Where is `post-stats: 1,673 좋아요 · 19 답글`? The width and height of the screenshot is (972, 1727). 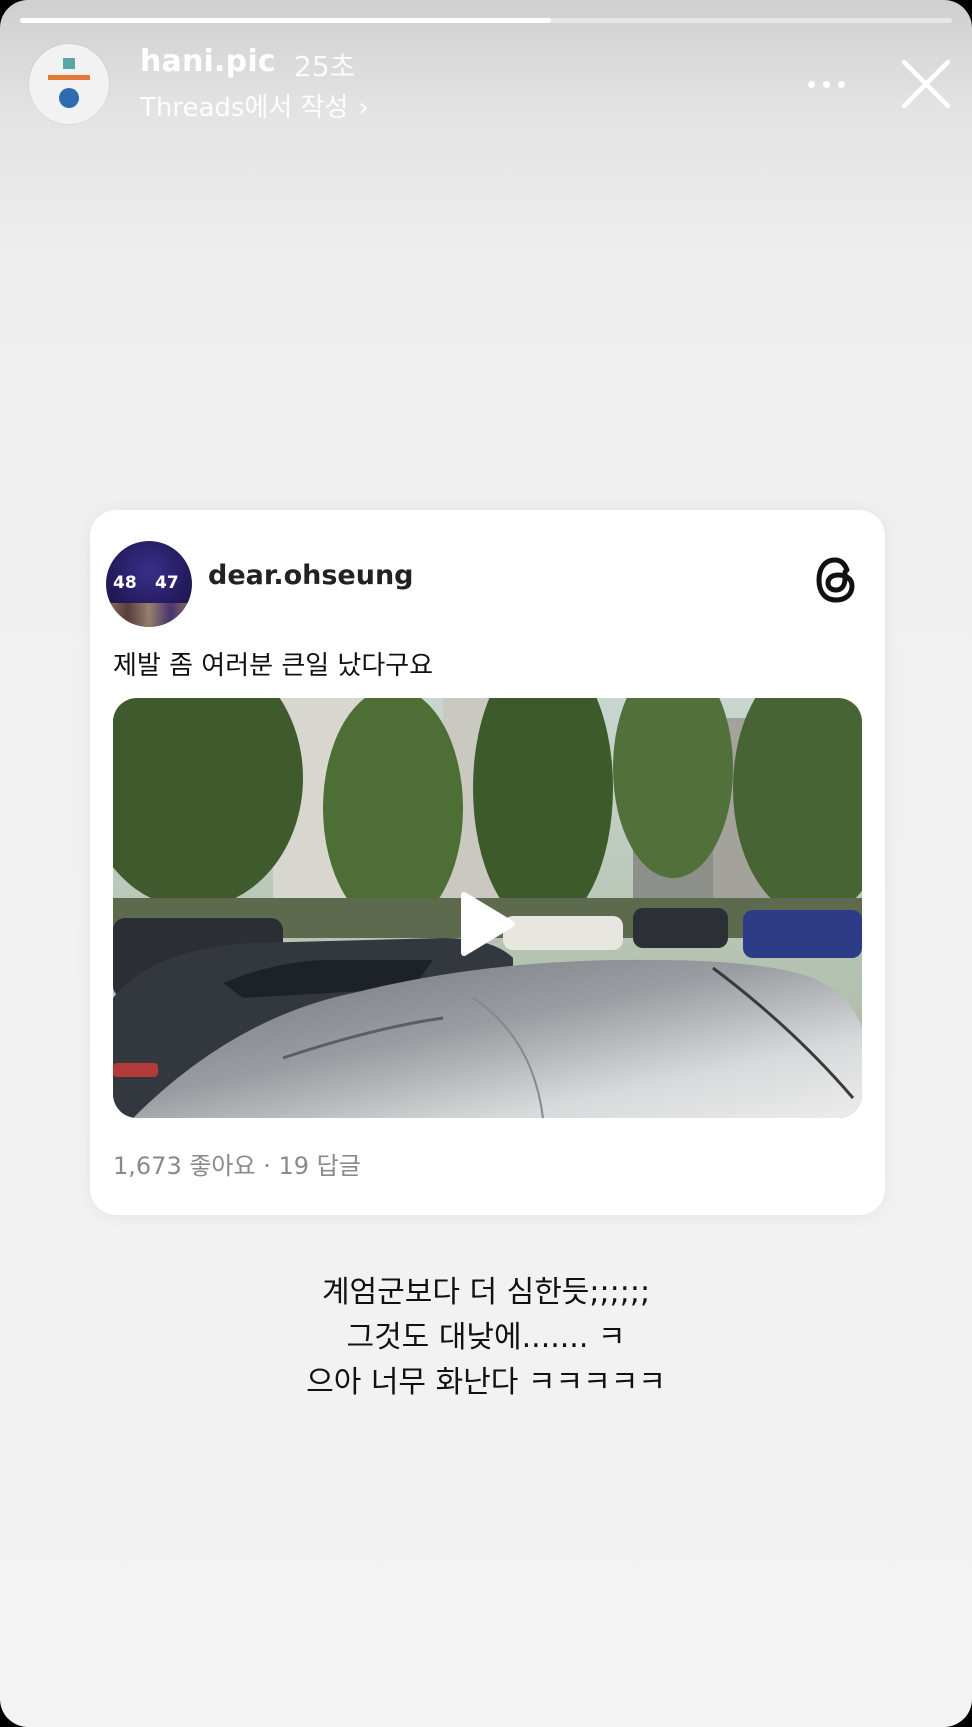
post-stats: 1,673 좋아요 · 19 답글 is located at coordinates (237, 1166).